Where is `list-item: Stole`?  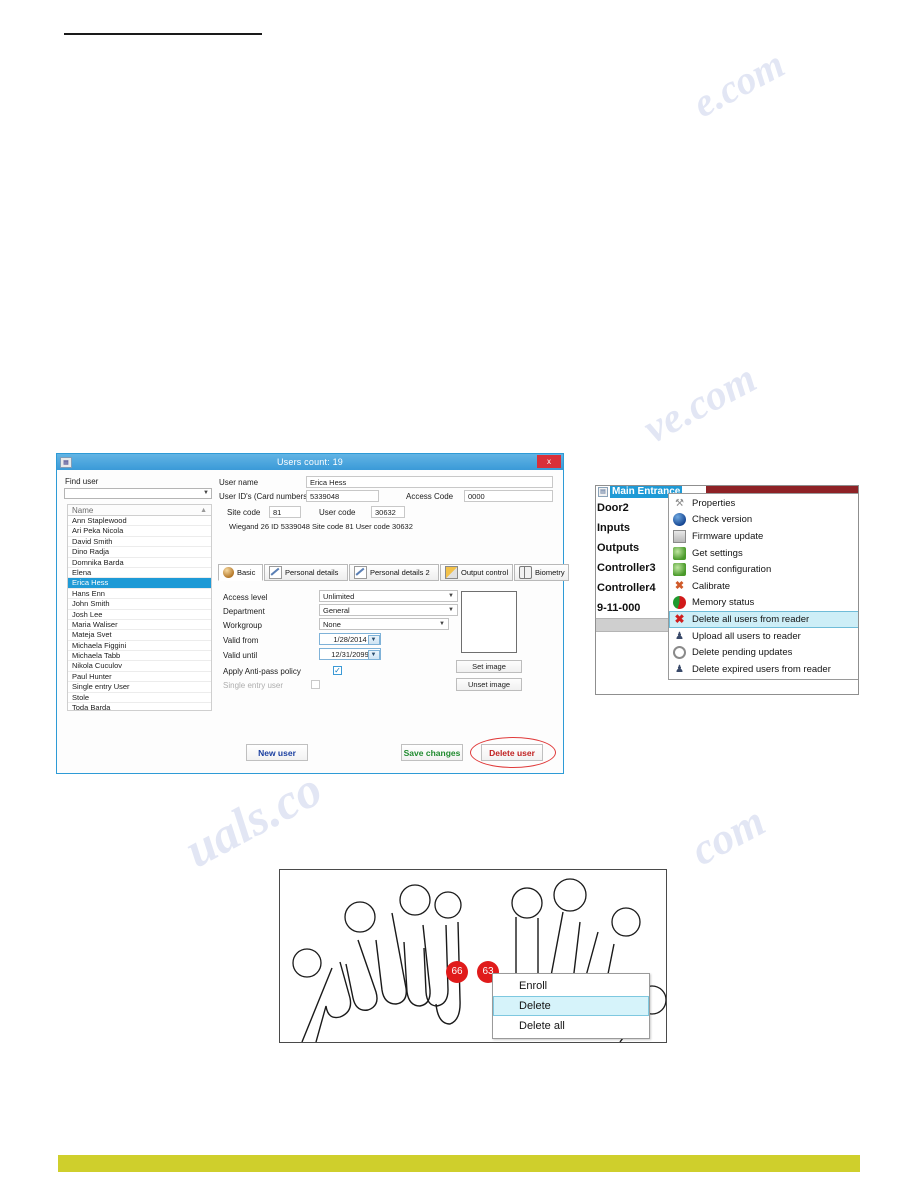
list-item: Stole is located at coordinates (139, 698).